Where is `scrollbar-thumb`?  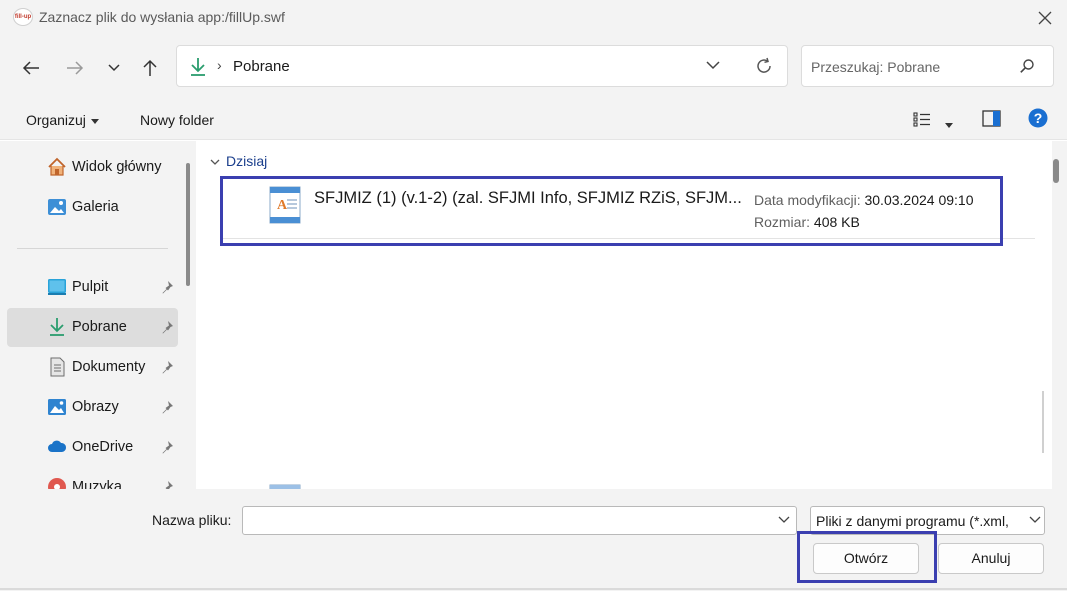
scrollbar-thumb is located at coordinates (1056, 171).